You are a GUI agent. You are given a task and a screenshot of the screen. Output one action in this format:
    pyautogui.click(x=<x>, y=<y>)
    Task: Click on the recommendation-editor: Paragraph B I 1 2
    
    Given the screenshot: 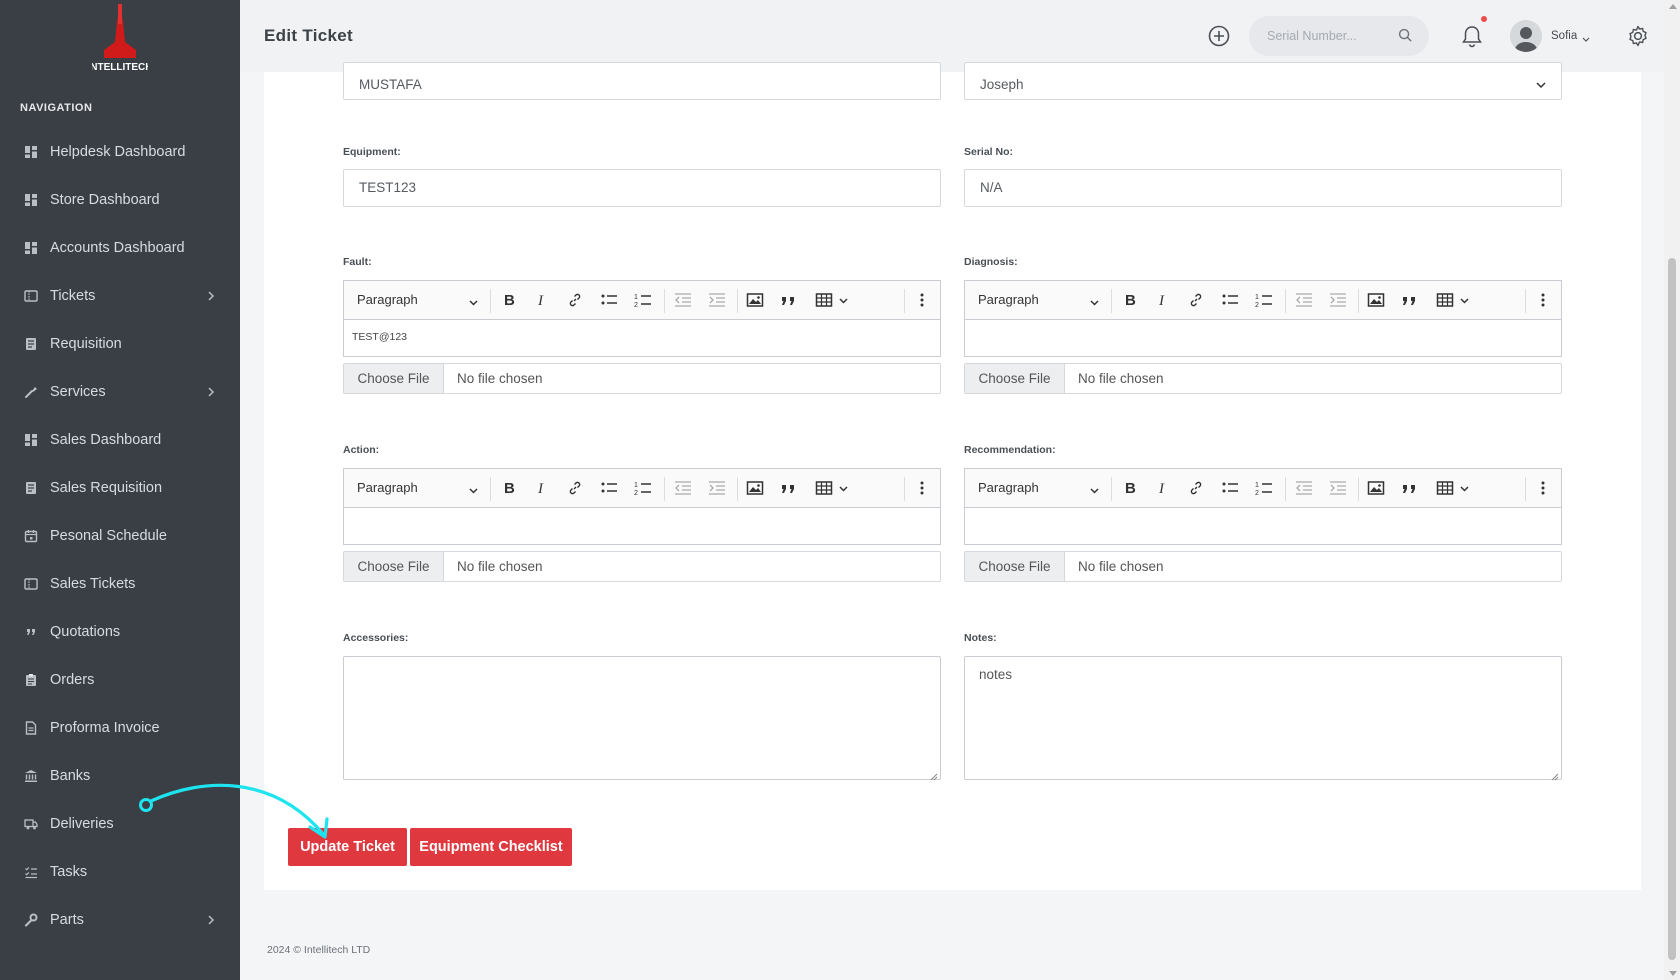 What is the action you would take?
    pyautogui.click(x=1263, y=506)
    